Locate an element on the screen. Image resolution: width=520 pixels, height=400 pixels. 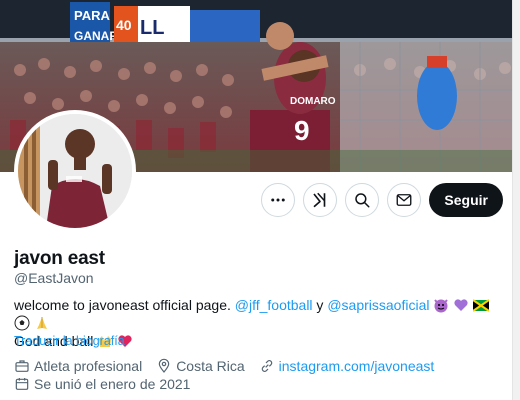
calendar-icon is located at coordinates (22, 384).